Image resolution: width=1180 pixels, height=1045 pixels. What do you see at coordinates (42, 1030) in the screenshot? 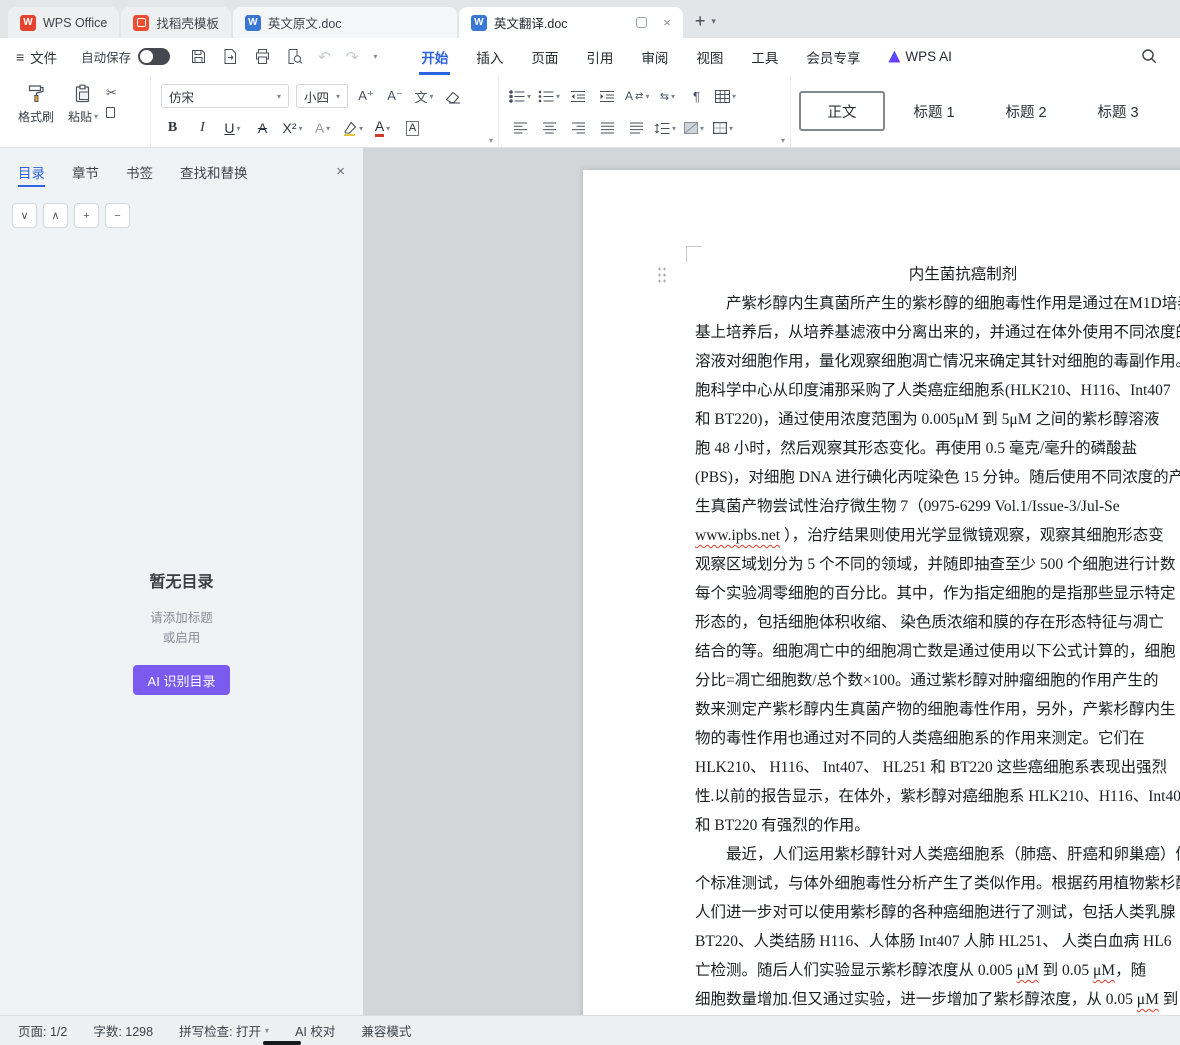
I see `page-indicator: 页面: 1/2` at bounding box center [42, 1030].